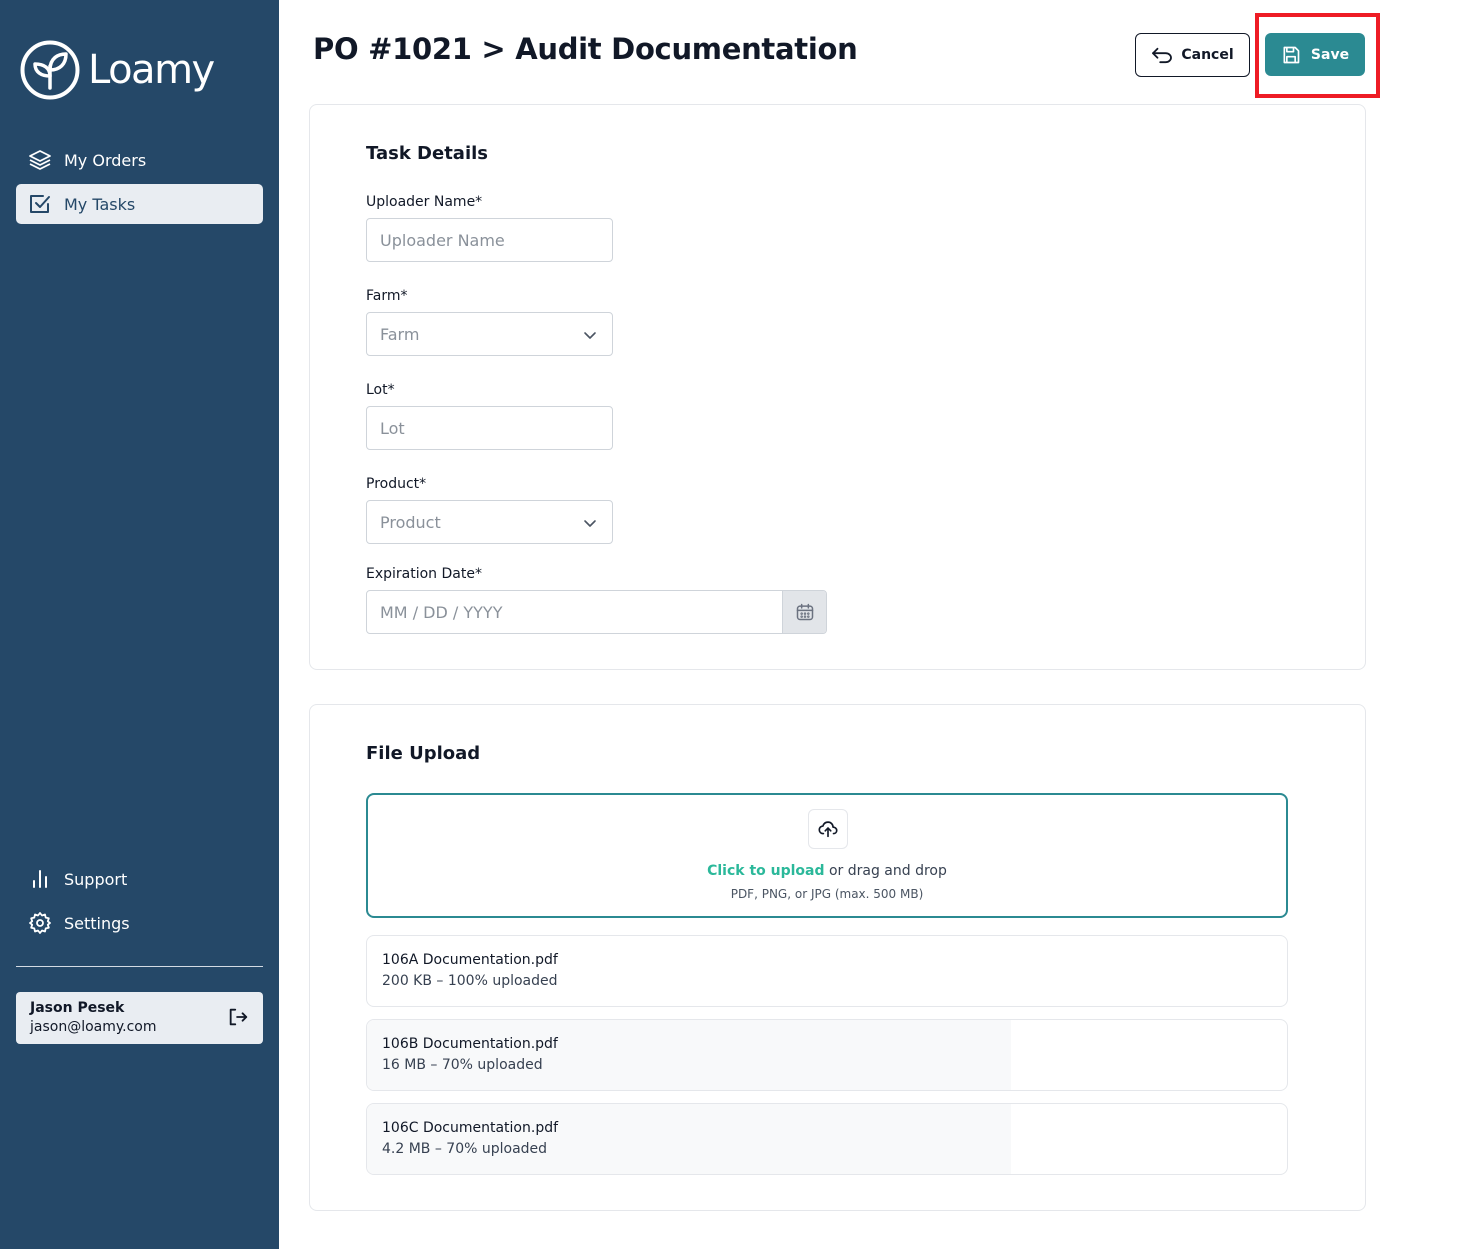  Describe the element at coordinates (827, 894) in the screenshot. I see `upload-hint: PDF, PNG, or JPG (max. 500 MB)` at that location.